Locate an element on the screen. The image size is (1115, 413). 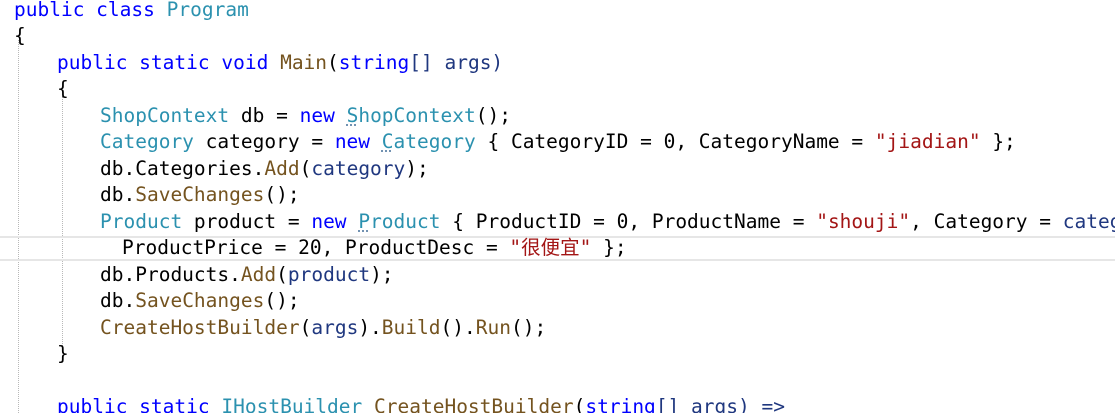
suggestion-marker: P is located at coordinates (364, 221).